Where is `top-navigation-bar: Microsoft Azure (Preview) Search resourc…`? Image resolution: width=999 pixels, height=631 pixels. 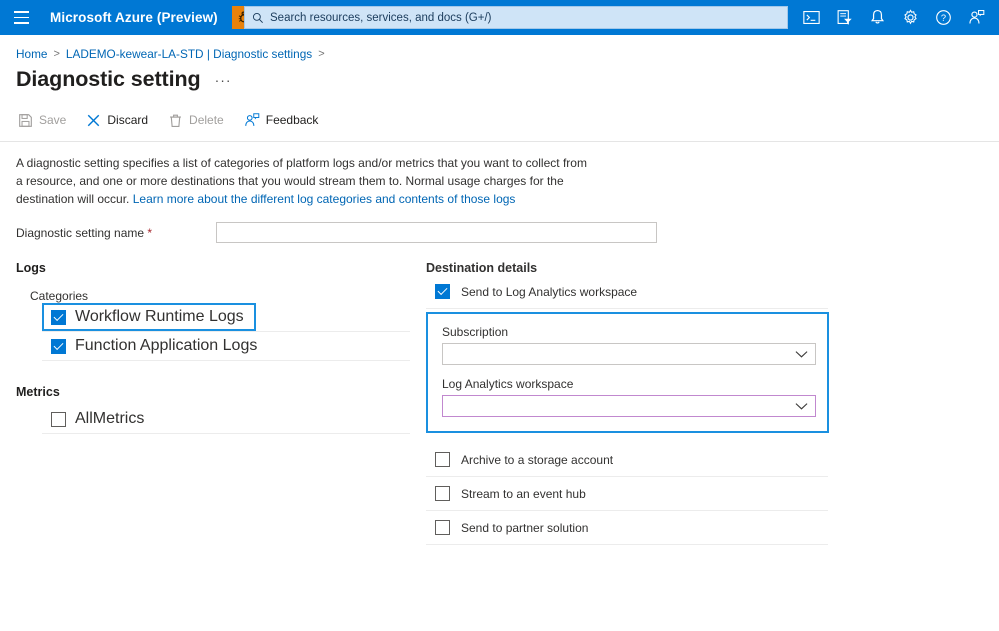
top-navigation-bar: Microsoft Azure (Preview) Search resourc… is located at coordinates (499, 17).